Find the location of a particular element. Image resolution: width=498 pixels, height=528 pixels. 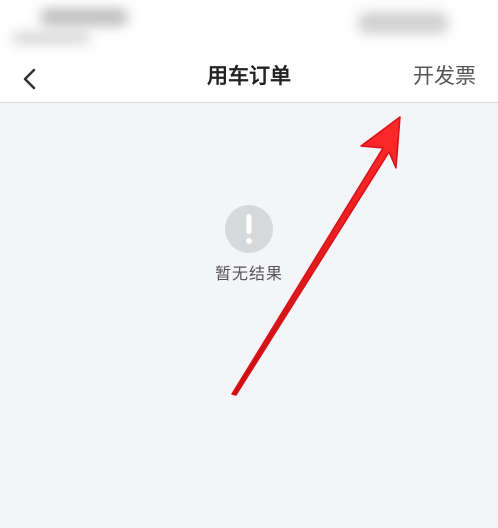

exclamation-circle-icon is located at coordinates (249, 229).